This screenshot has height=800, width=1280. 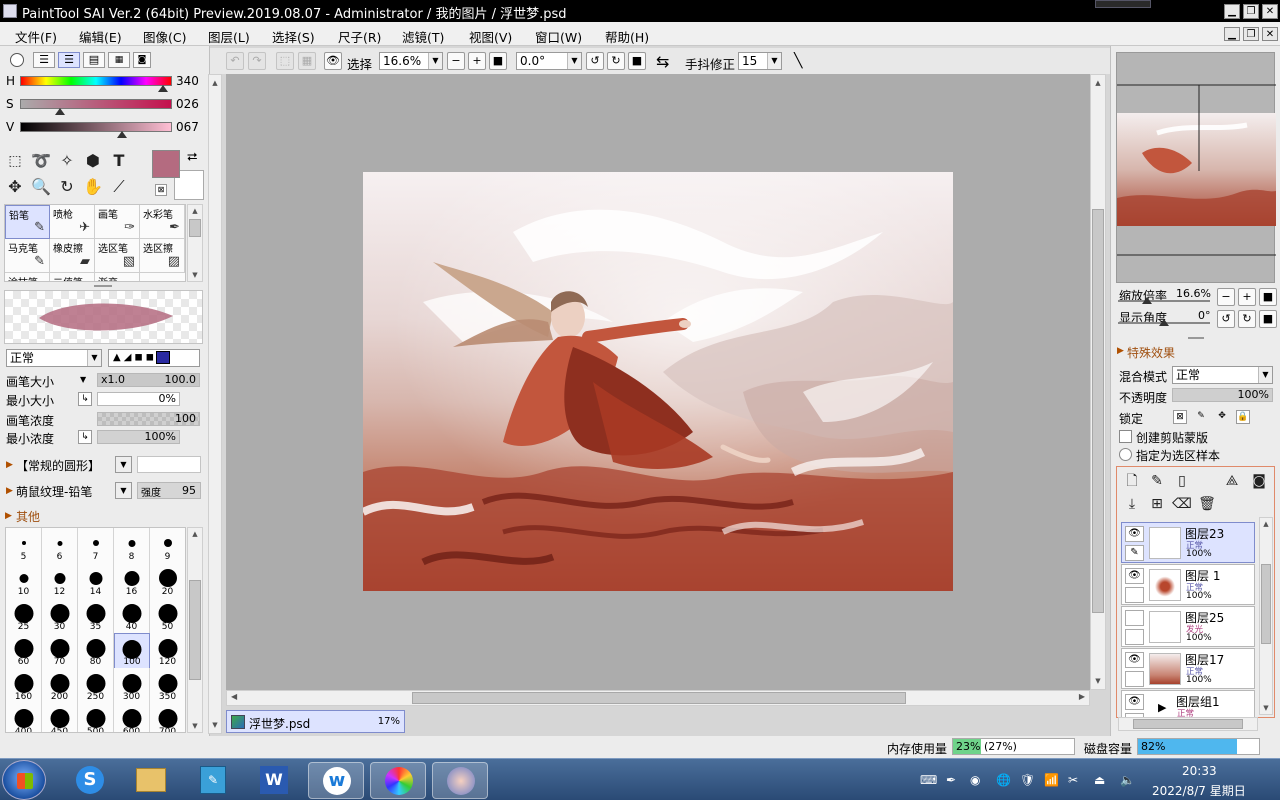 I want to click on canvas-horizontal-scrollbar: ◀ ▶, so click(x=658, y=698).